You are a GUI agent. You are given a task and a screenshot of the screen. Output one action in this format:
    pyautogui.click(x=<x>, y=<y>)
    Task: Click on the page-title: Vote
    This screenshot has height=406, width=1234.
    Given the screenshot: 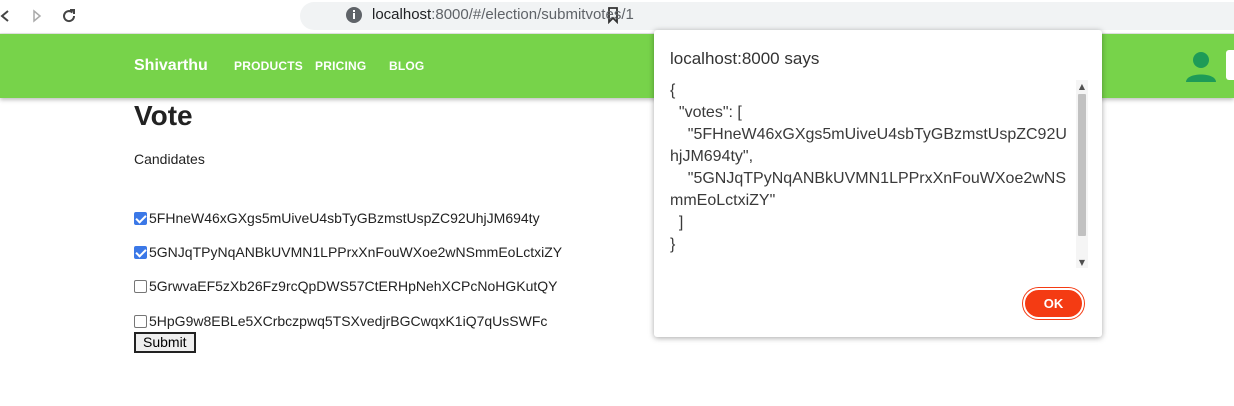 What is the action you would take?
    pyautogui.click(x=163, y=115)
    